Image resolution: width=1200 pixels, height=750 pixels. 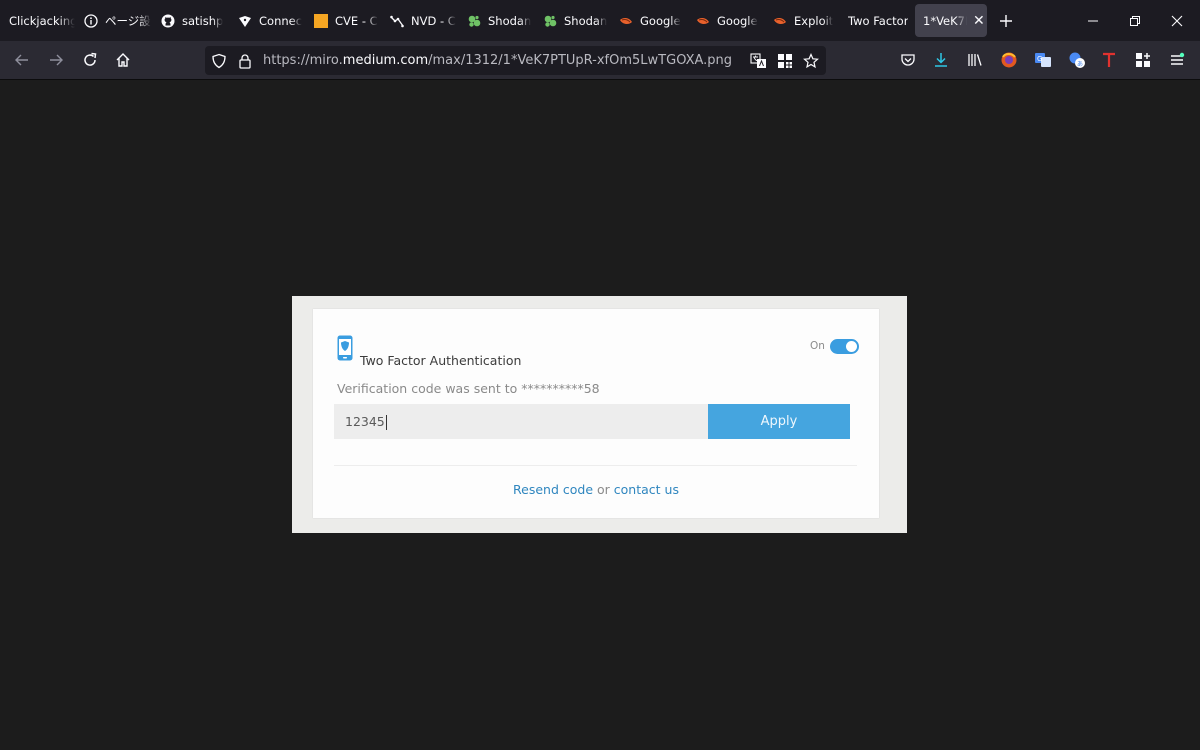 I want to click on tab-connect: Connec, so click(x=267, y=20).